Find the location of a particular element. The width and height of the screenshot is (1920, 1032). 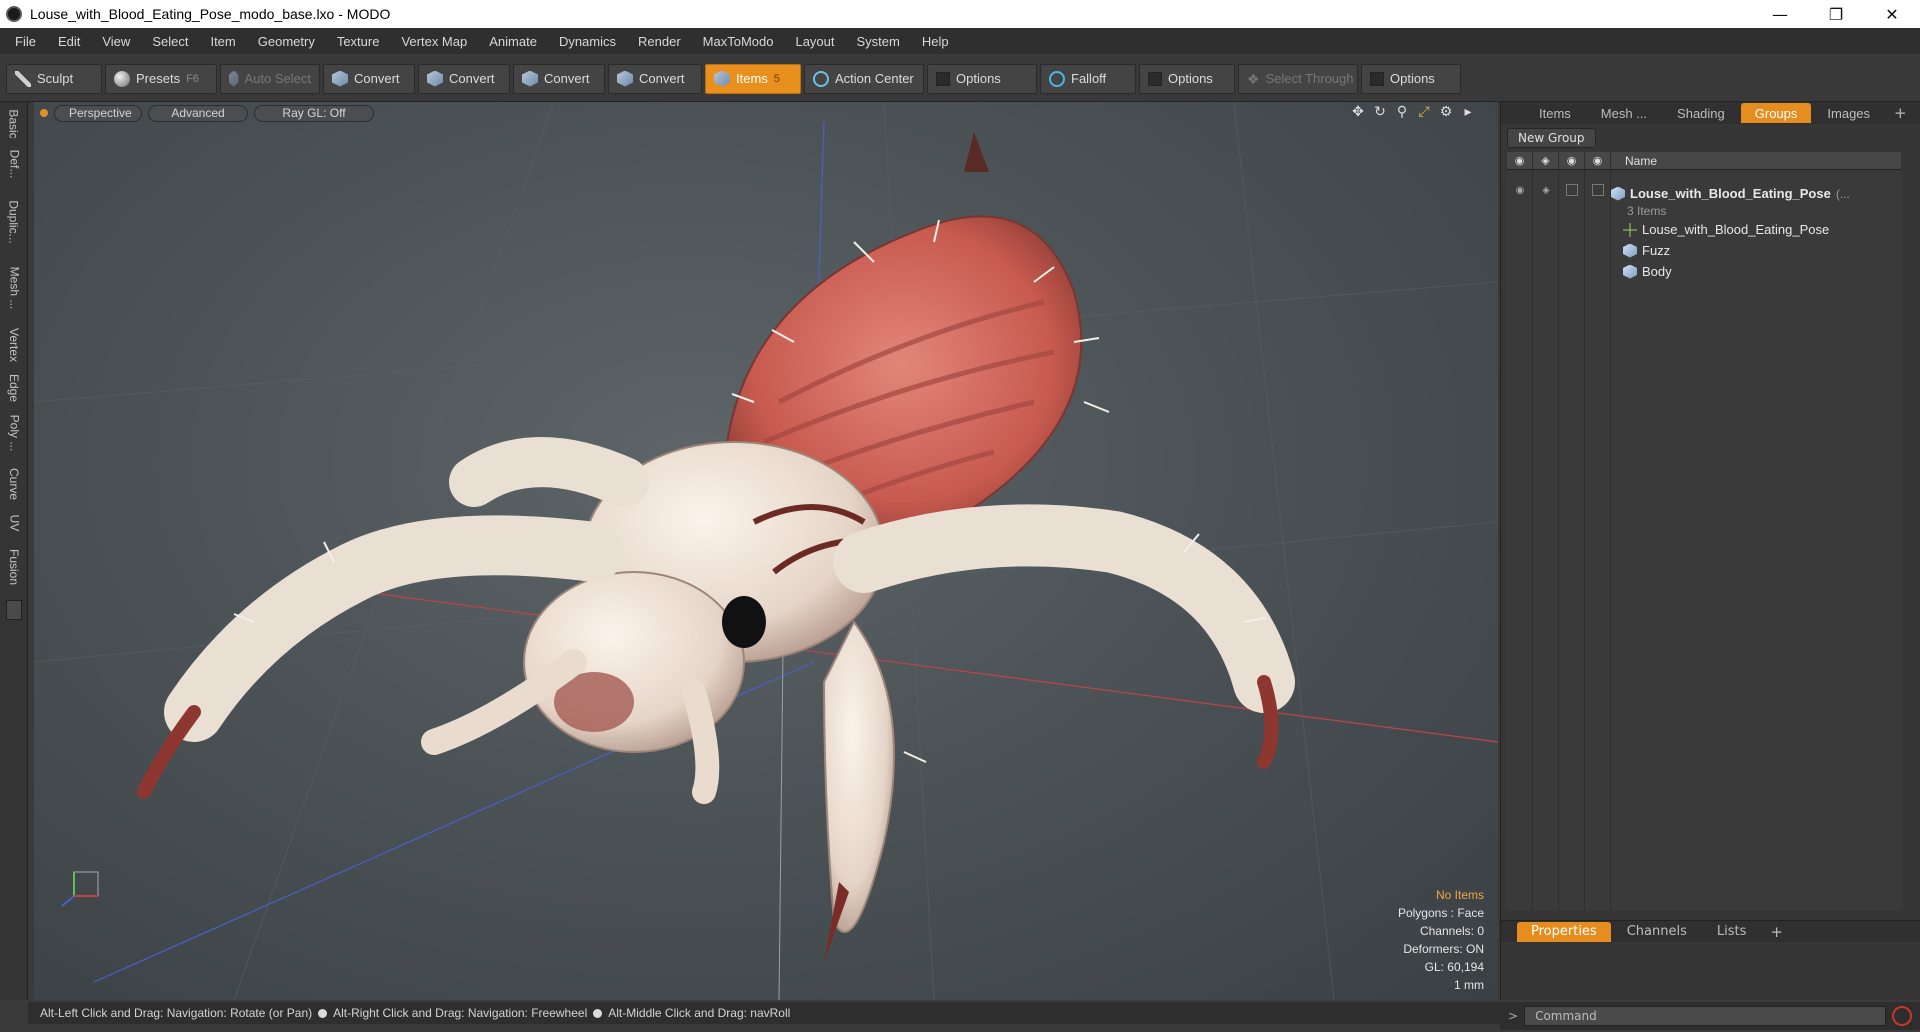

close-icon: ✕ is located at coordinates (1892, 14).